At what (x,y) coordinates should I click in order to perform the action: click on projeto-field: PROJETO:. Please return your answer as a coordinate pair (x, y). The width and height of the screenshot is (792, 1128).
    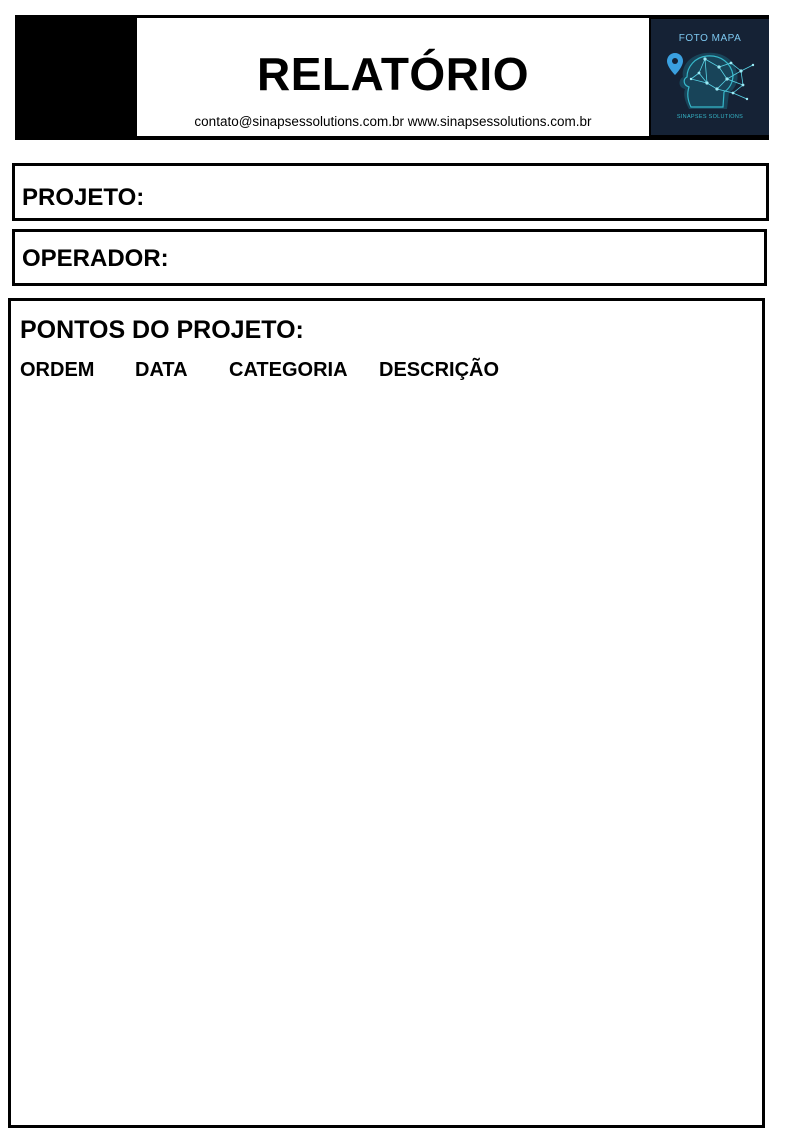
    Looking at the image, I should click on (390, 192).